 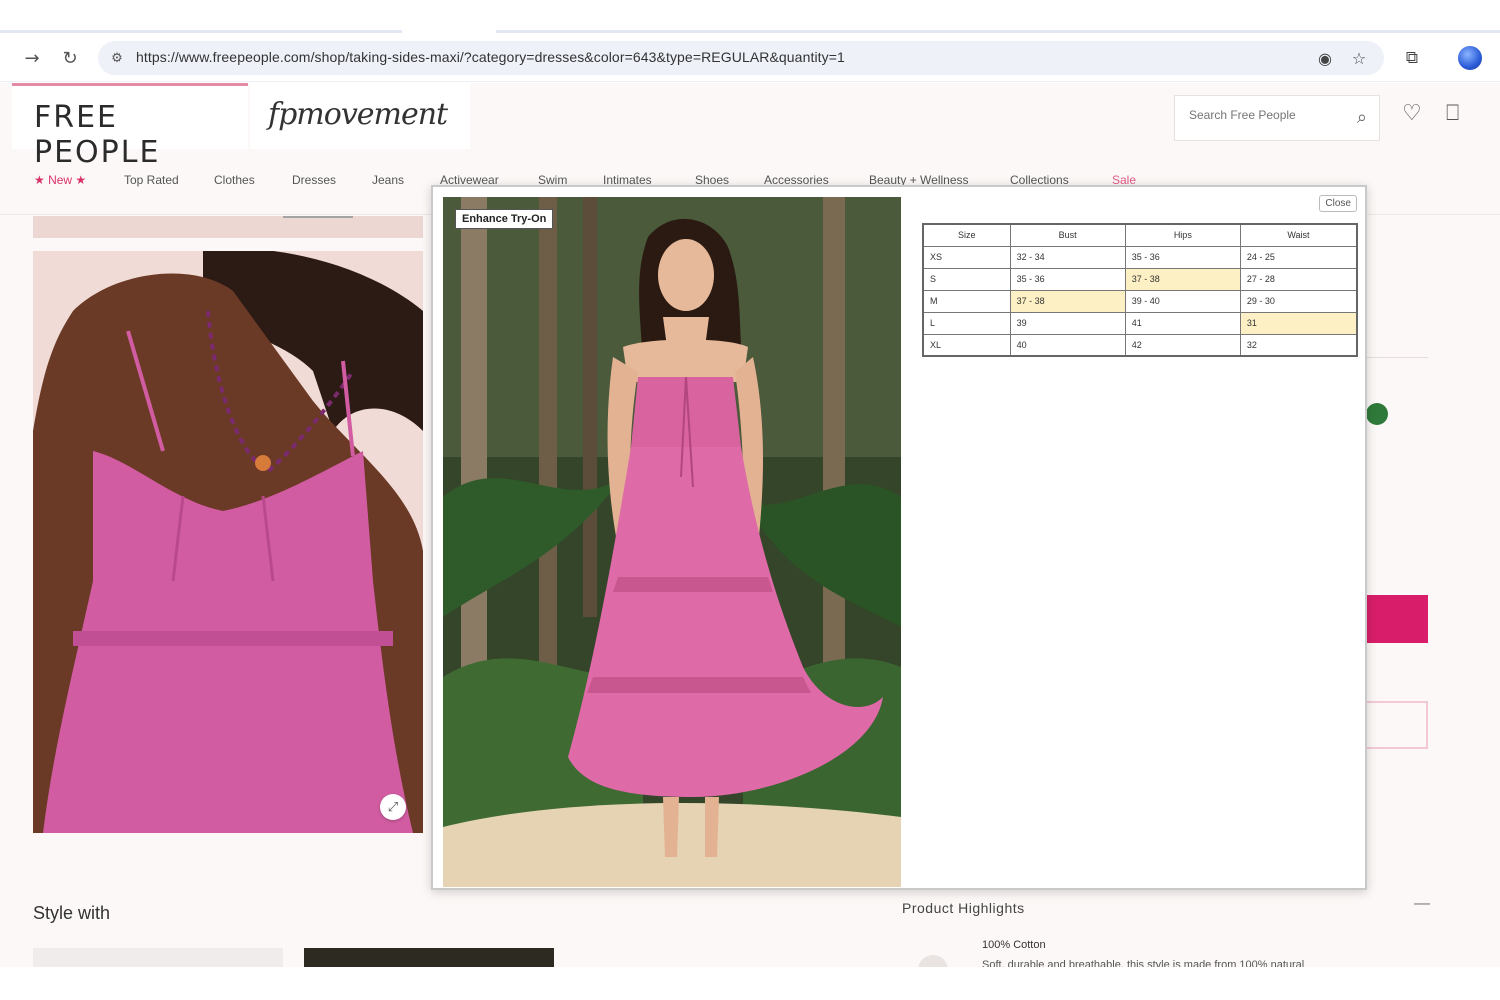 I want to click on close-button: Close, so click(x=1338, y=203).